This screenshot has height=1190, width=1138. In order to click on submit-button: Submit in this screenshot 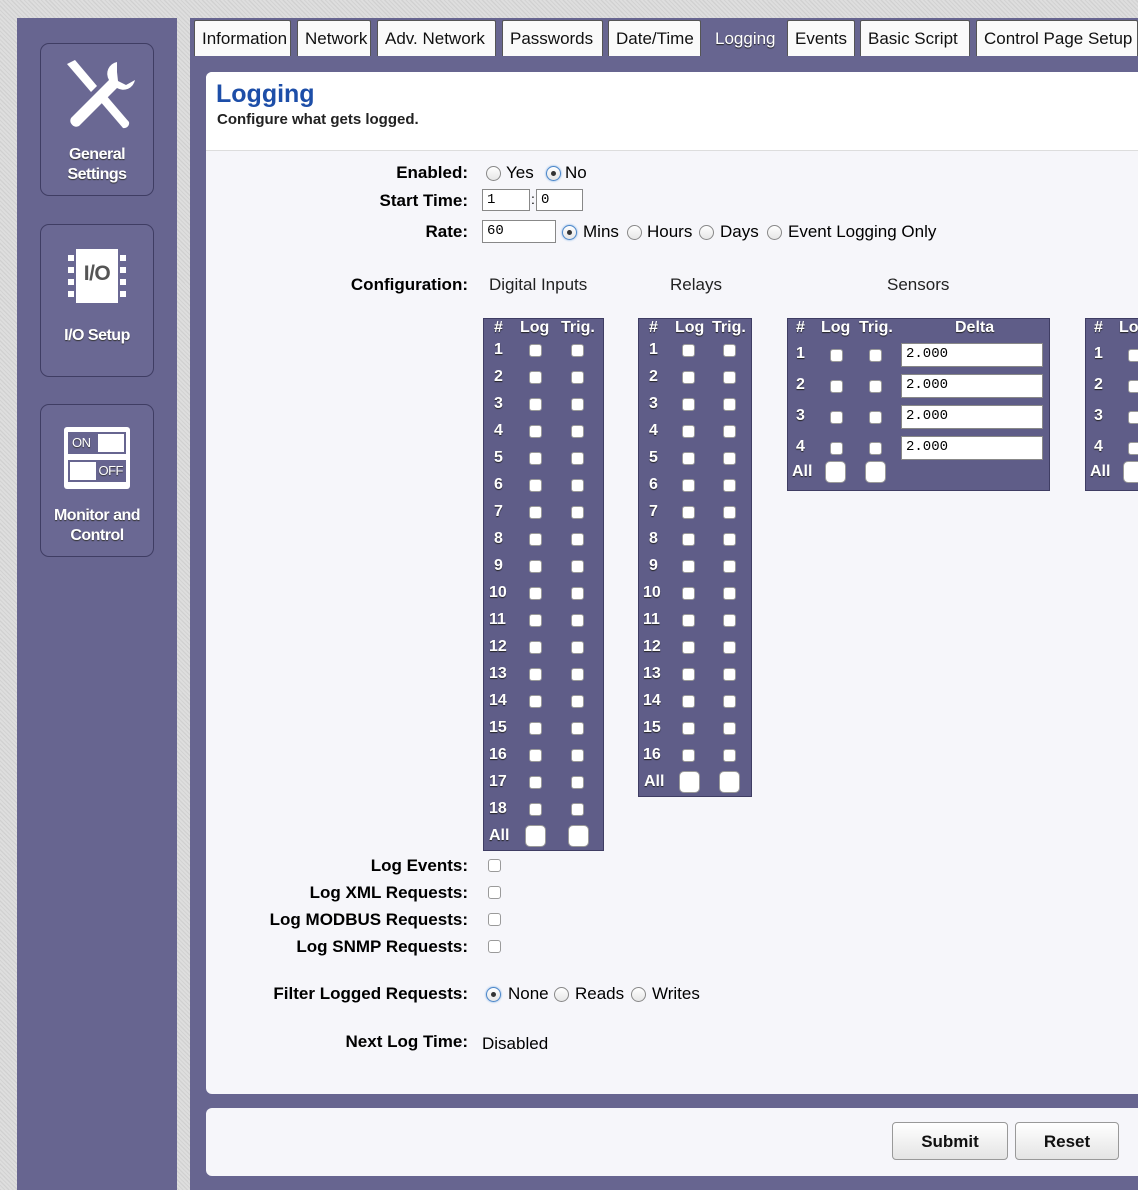, I will do `click(950, 1141)`.